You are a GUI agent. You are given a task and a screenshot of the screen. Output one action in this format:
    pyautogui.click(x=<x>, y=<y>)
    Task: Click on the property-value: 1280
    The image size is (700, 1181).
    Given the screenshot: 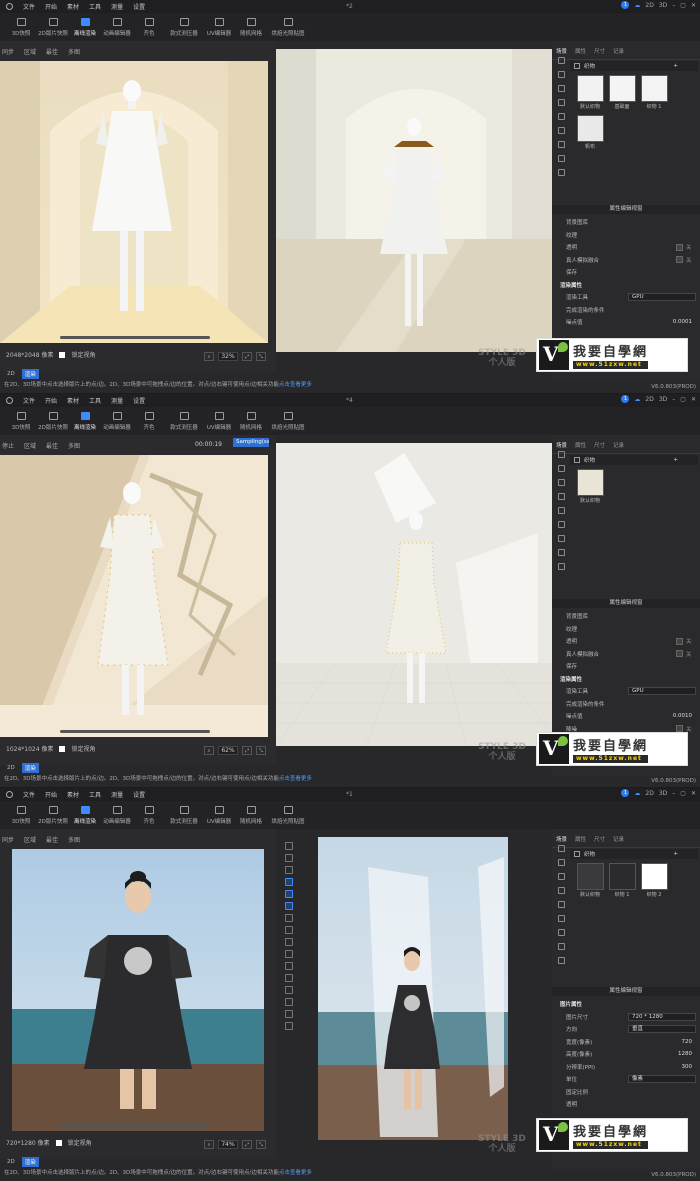 What is the action you would take?
    pyautogui.click(x=687, y=1054)
    